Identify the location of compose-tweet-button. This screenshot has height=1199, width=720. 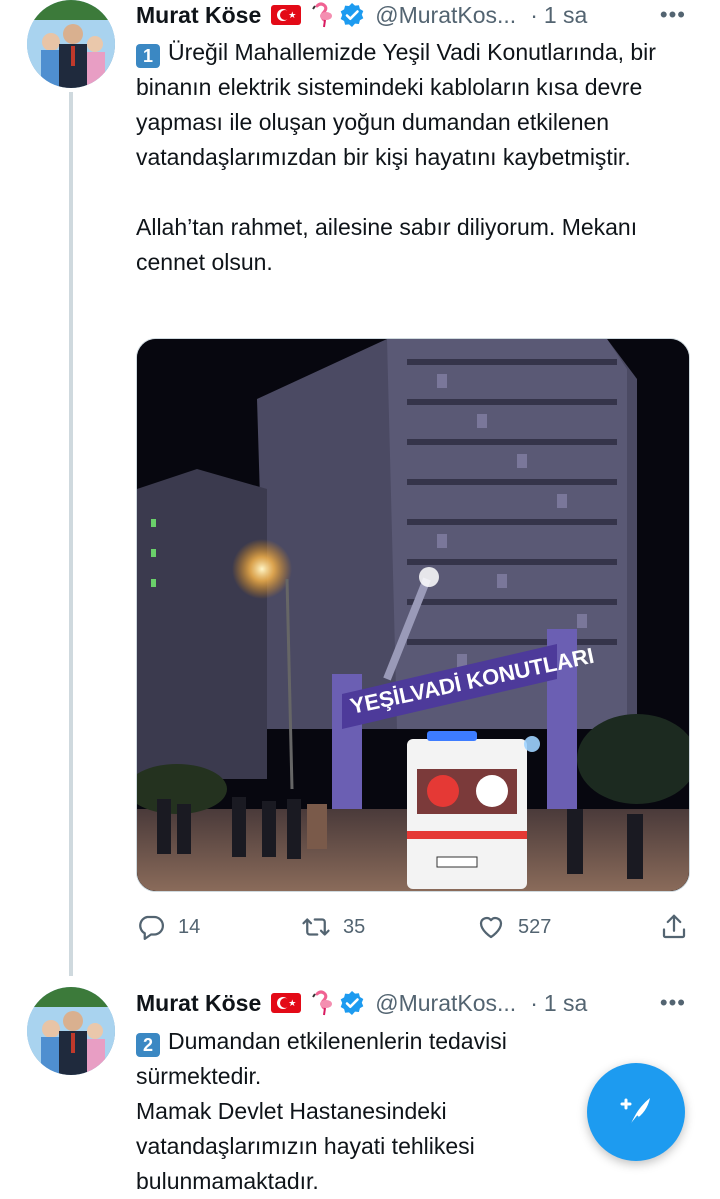
(636, 1112).